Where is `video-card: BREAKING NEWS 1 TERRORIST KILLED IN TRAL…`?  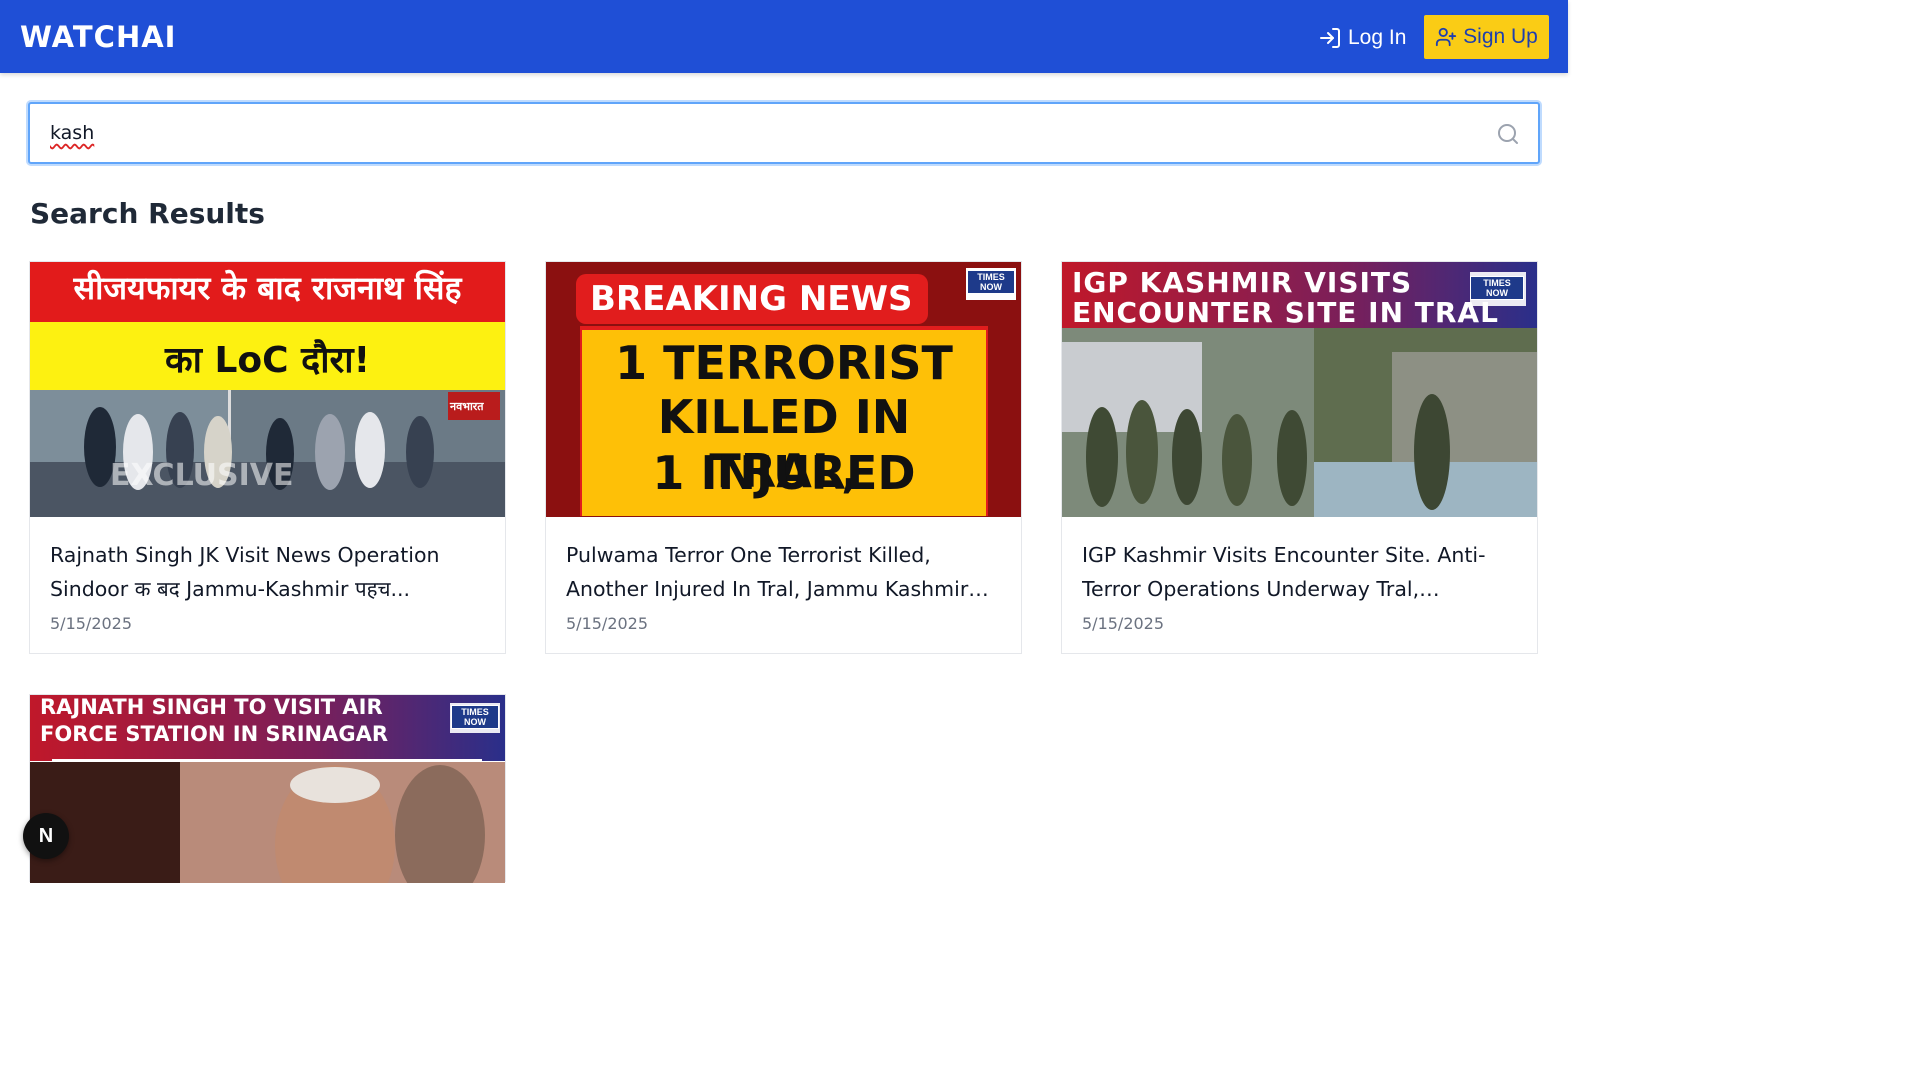
video-card: BREAKING NEWS 1 TERRORIST KILLED IN TRAL… is located at coordinates (783, 457).